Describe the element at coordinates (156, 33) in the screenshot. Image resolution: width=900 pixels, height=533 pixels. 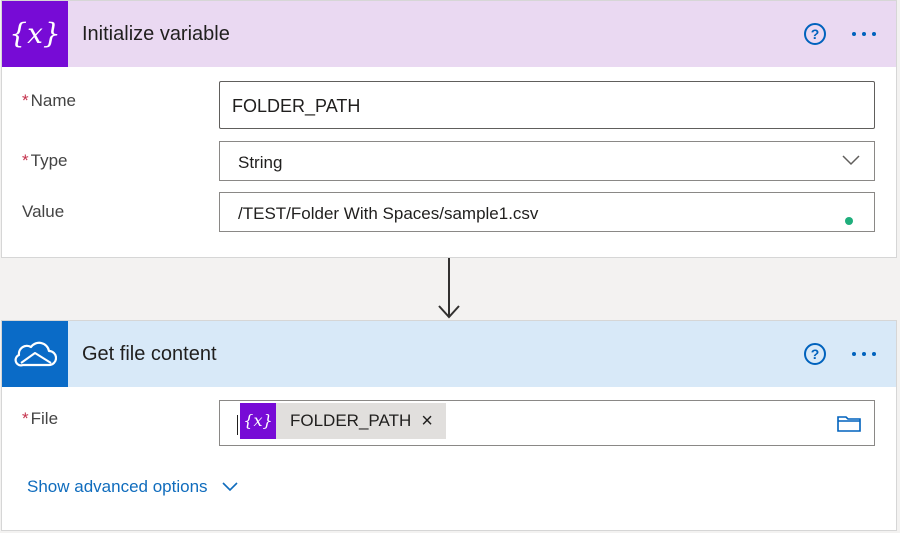
I see `card-title: Initialize variable` at that location.